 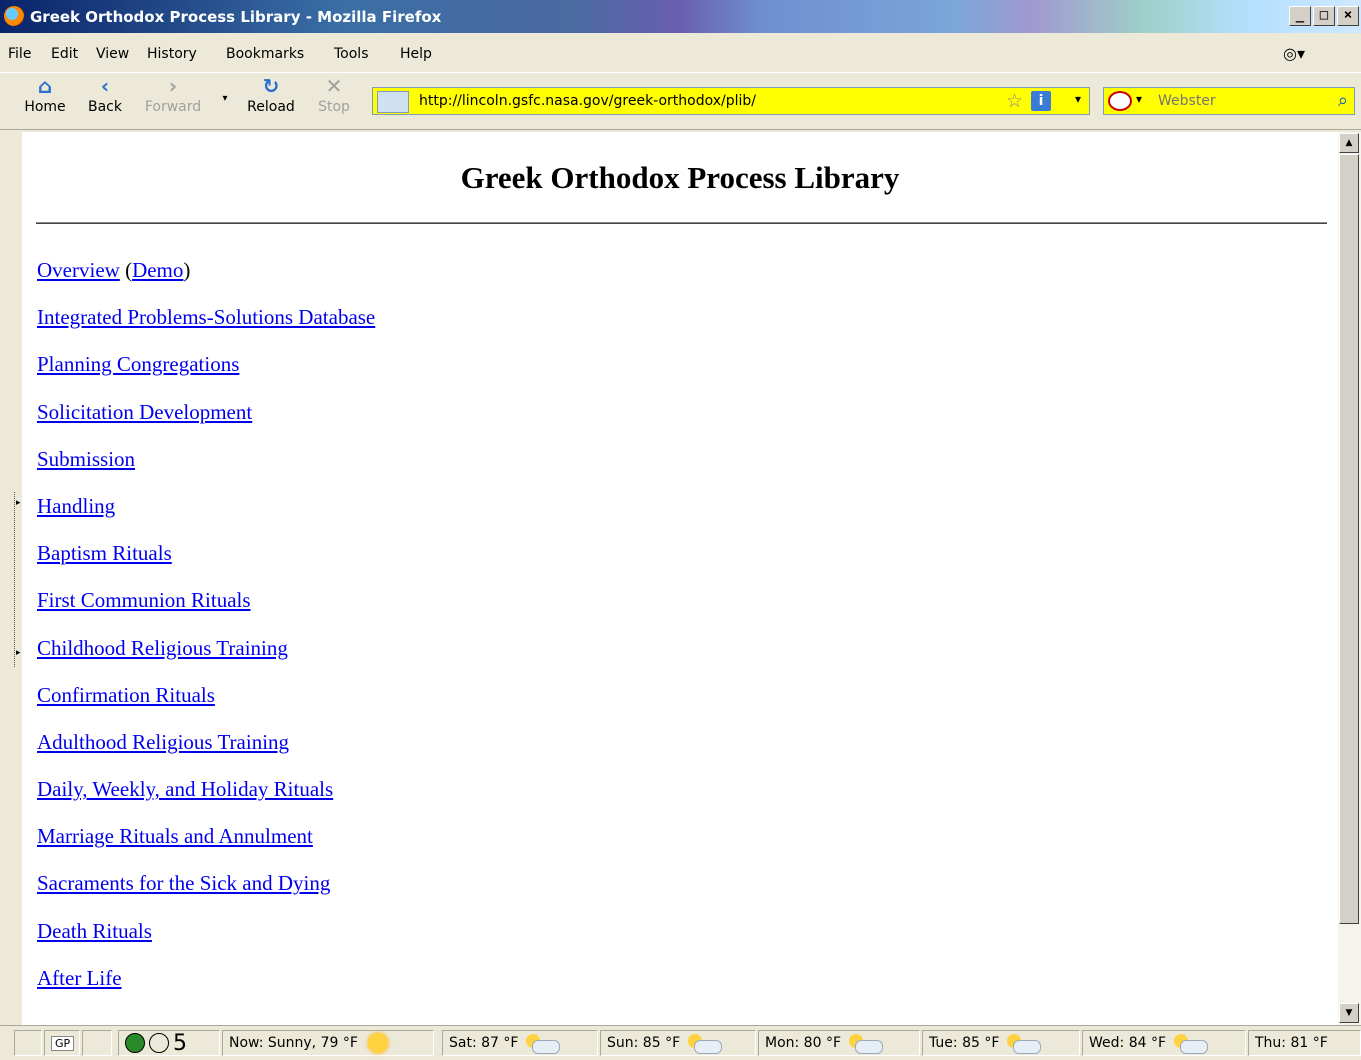 I want to click on forecast-thu-panel: Thu: 81 °F, so click(x=1304, y=1043).